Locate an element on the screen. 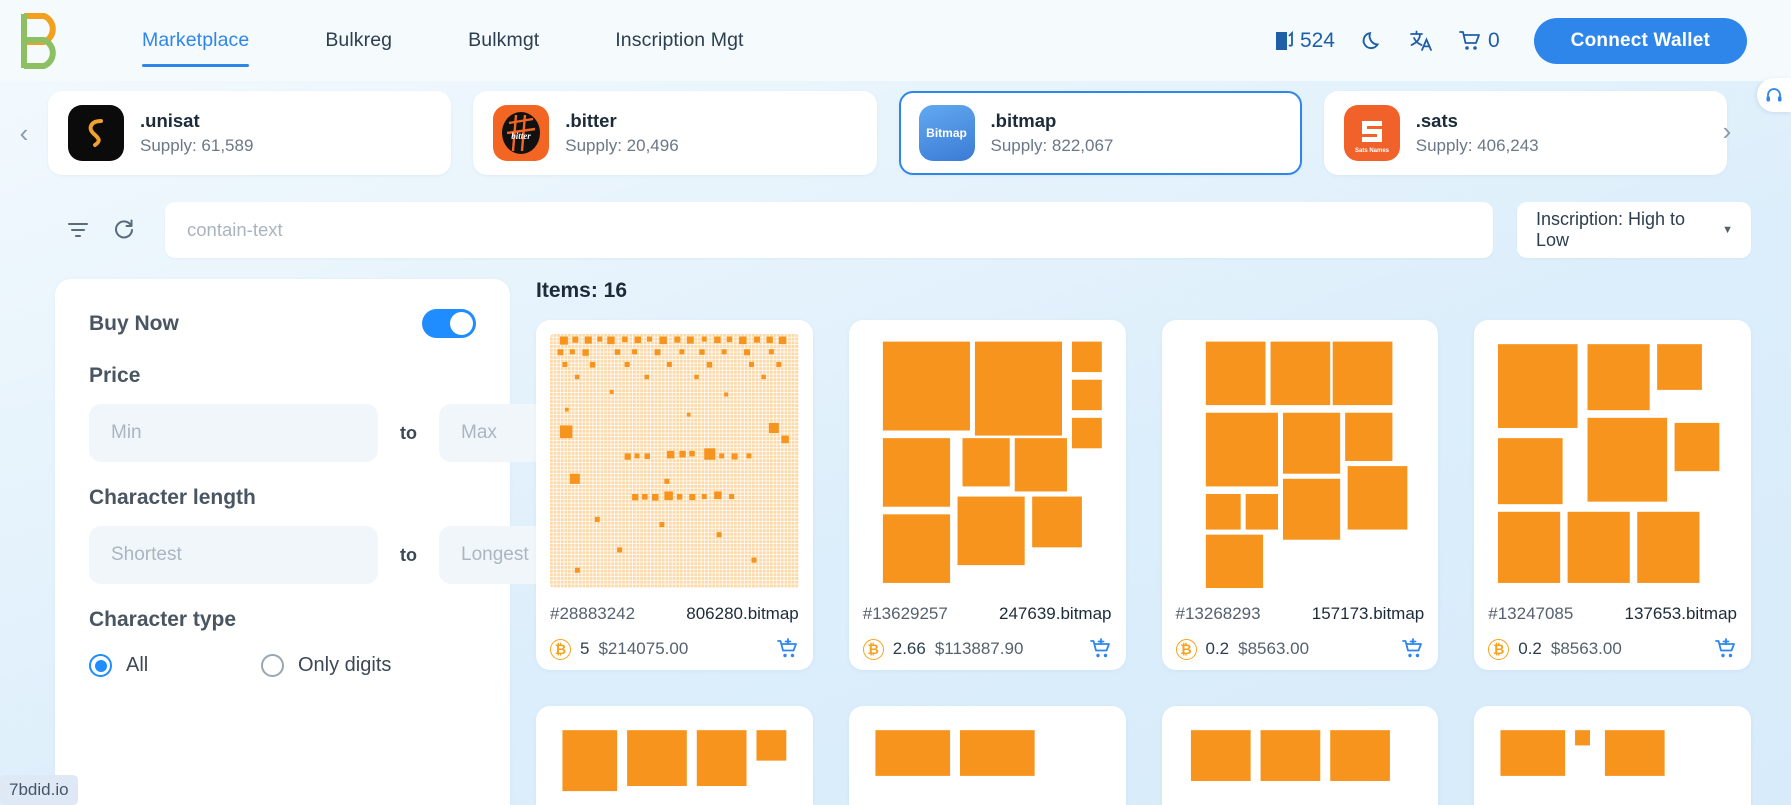 Image resolution: width=1791 pixels, height=805 pixels. chartype-option-label: All is located at coordinates (137, 665).